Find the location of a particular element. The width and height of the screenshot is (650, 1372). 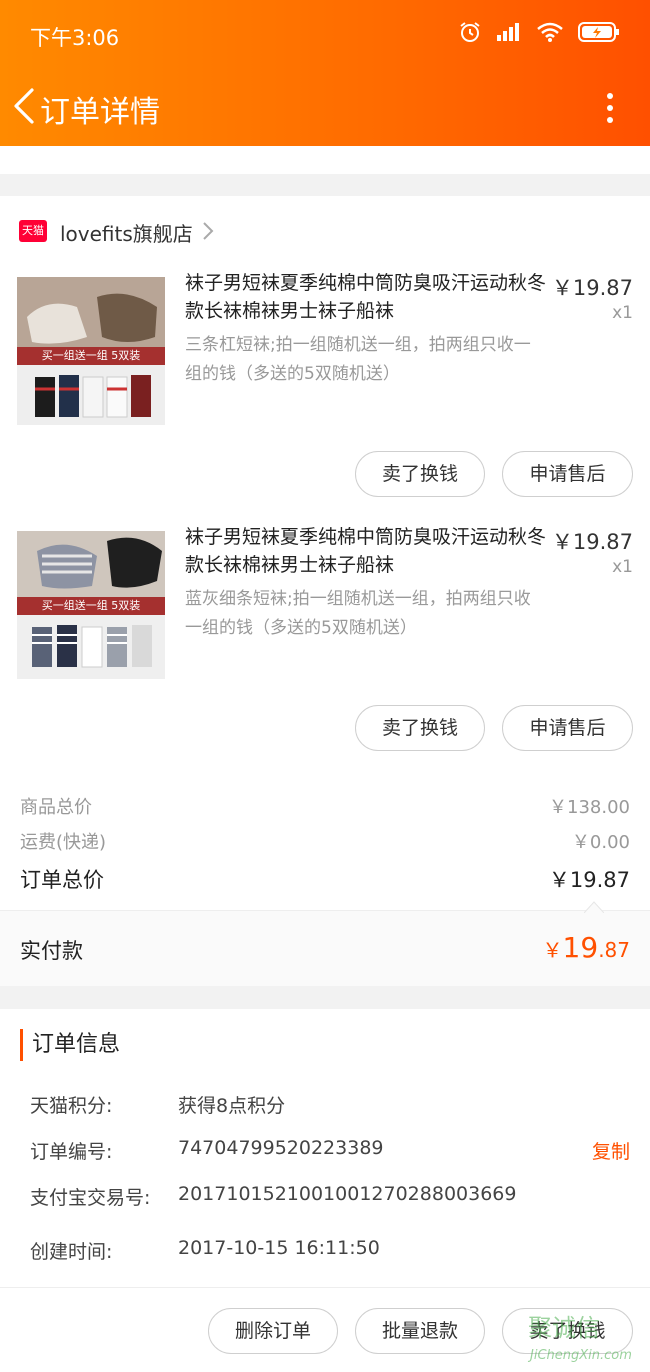

actual-payment-label: 实付款 is located at coordinates (51, 951).